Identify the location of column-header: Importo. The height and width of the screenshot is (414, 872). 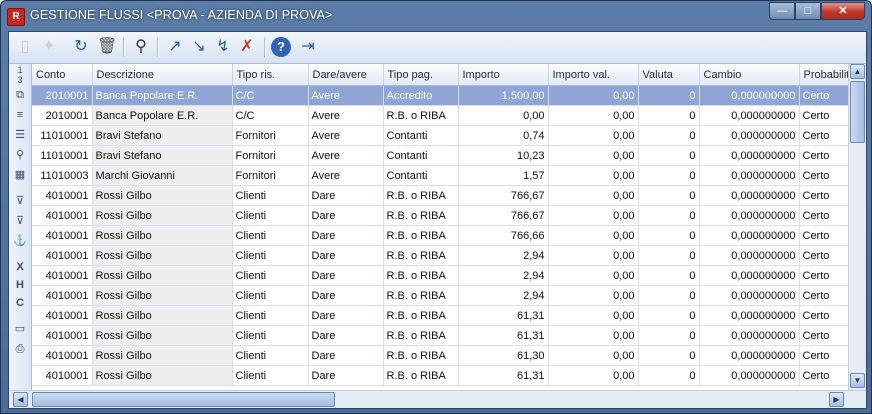
(503, 75).